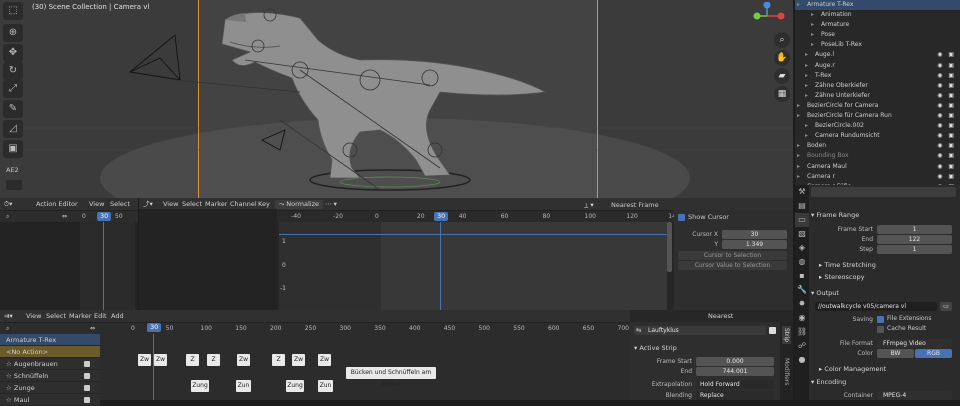 The width and height of the screenshot is (960, 406). Describe the element at coordinates (13, 11) in the screenshot. I see `select-icon: ⬚` at that location.